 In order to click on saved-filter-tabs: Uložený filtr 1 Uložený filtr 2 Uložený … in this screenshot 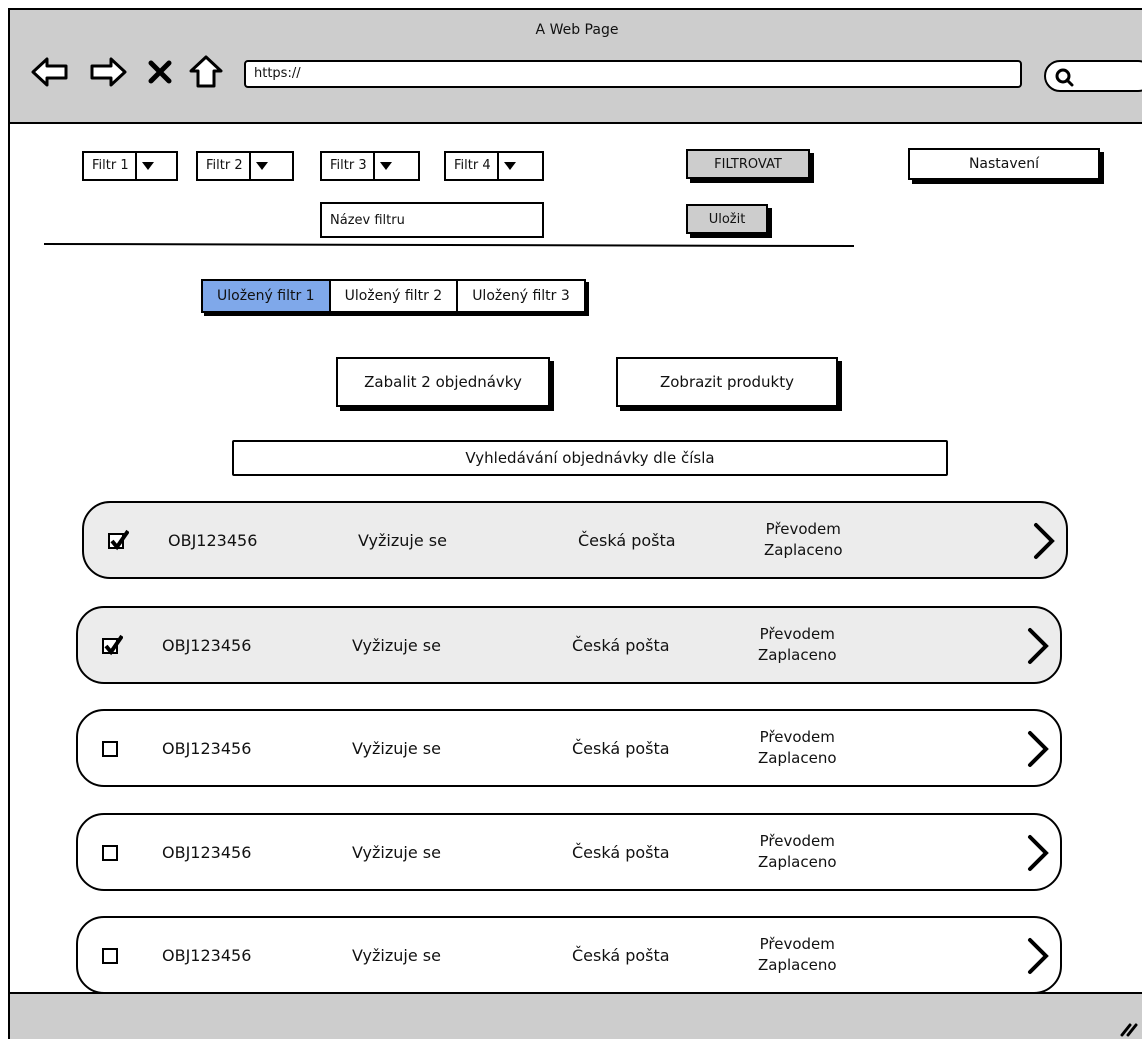, I will do `click(393, 296)`.